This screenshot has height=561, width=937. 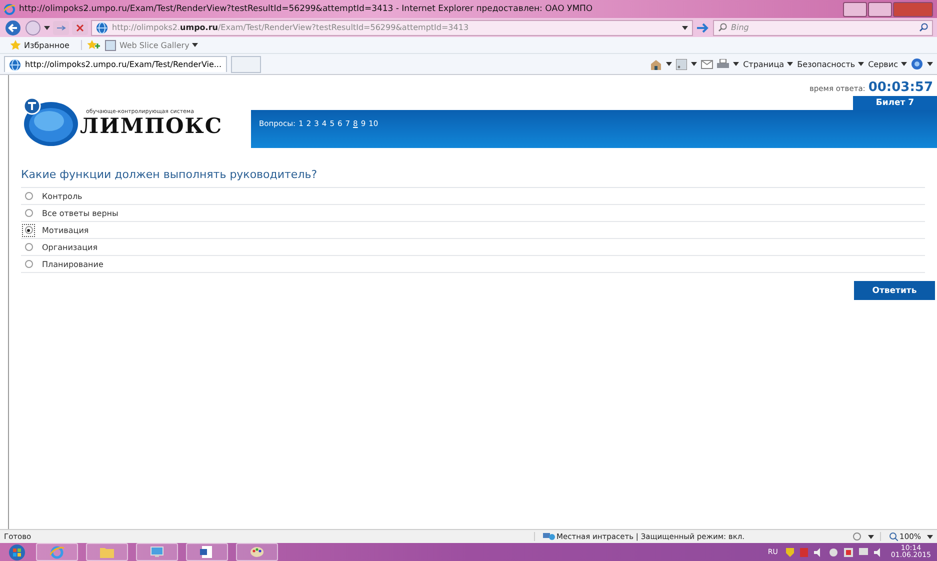 What do you see at coordinates (900, 87) in the screenshot?
I see `timer: 00:03:57` at bounding box center [900, 87].